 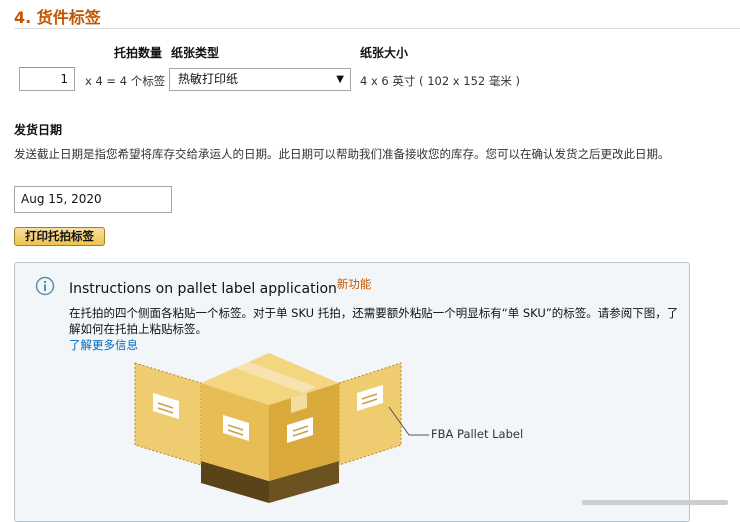 What do you see at coordinates (477, 434) in the screenshot?
I see `fba-pallet-label-caption: FBA Pallet Label` at bounding box center [477, 434].